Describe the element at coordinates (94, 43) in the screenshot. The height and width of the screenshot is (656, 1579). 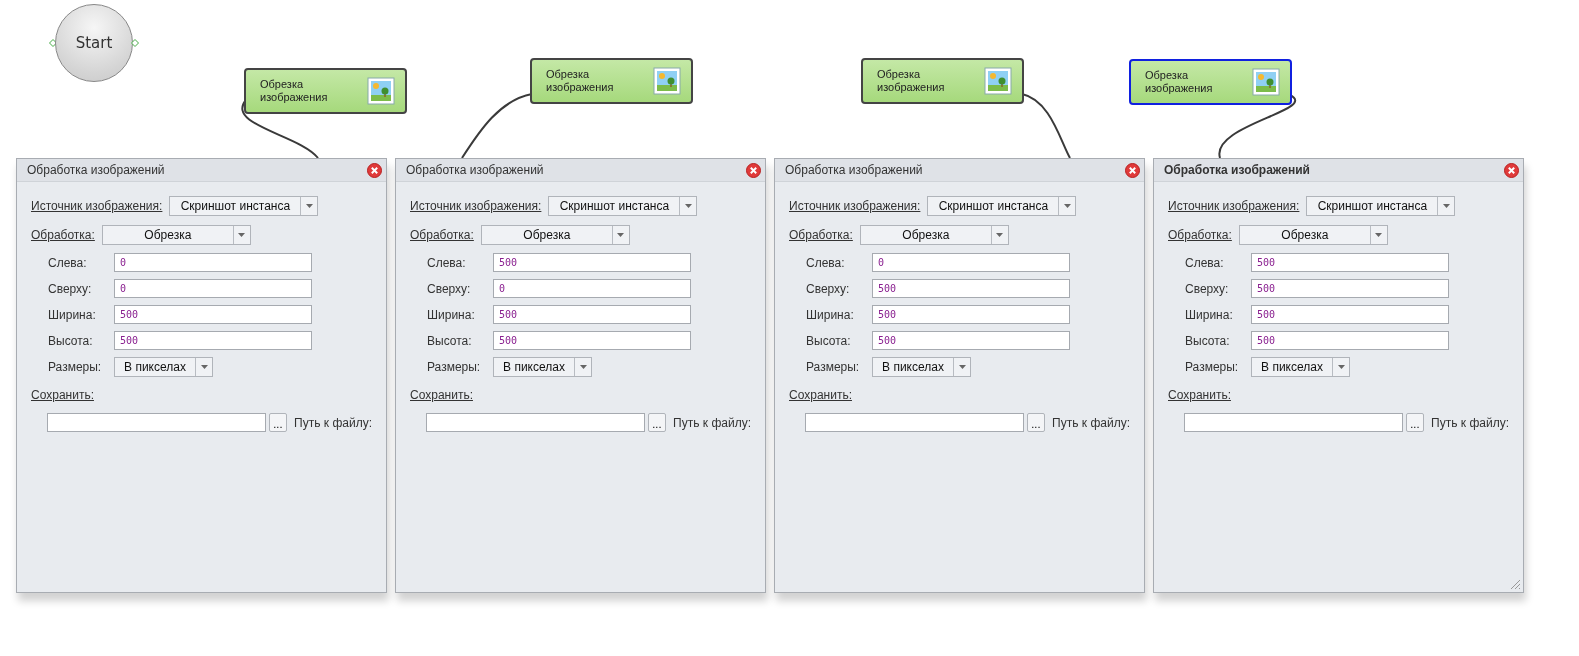
I see `start-node: Start` at that location.